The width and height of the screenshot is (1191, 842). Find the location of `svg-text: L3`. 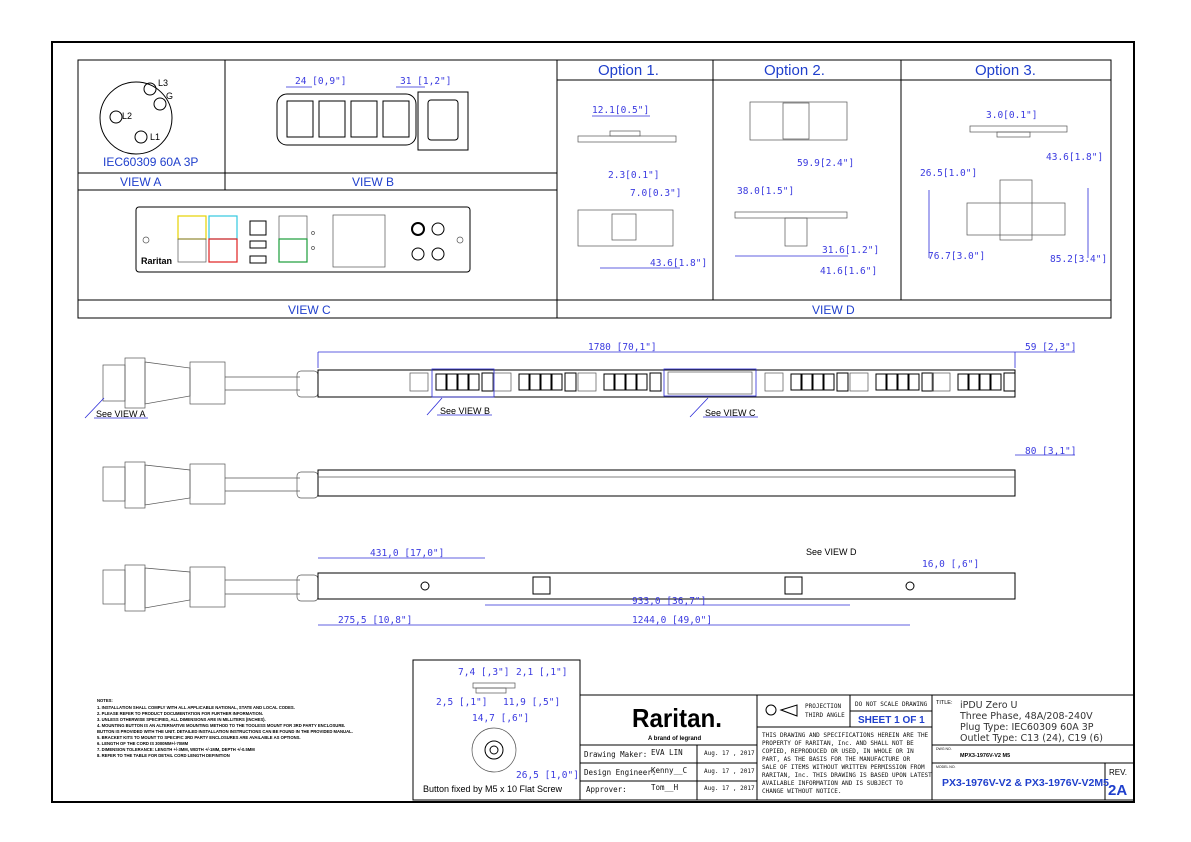

svg-text: L3 is located at coordinates (163, 83).